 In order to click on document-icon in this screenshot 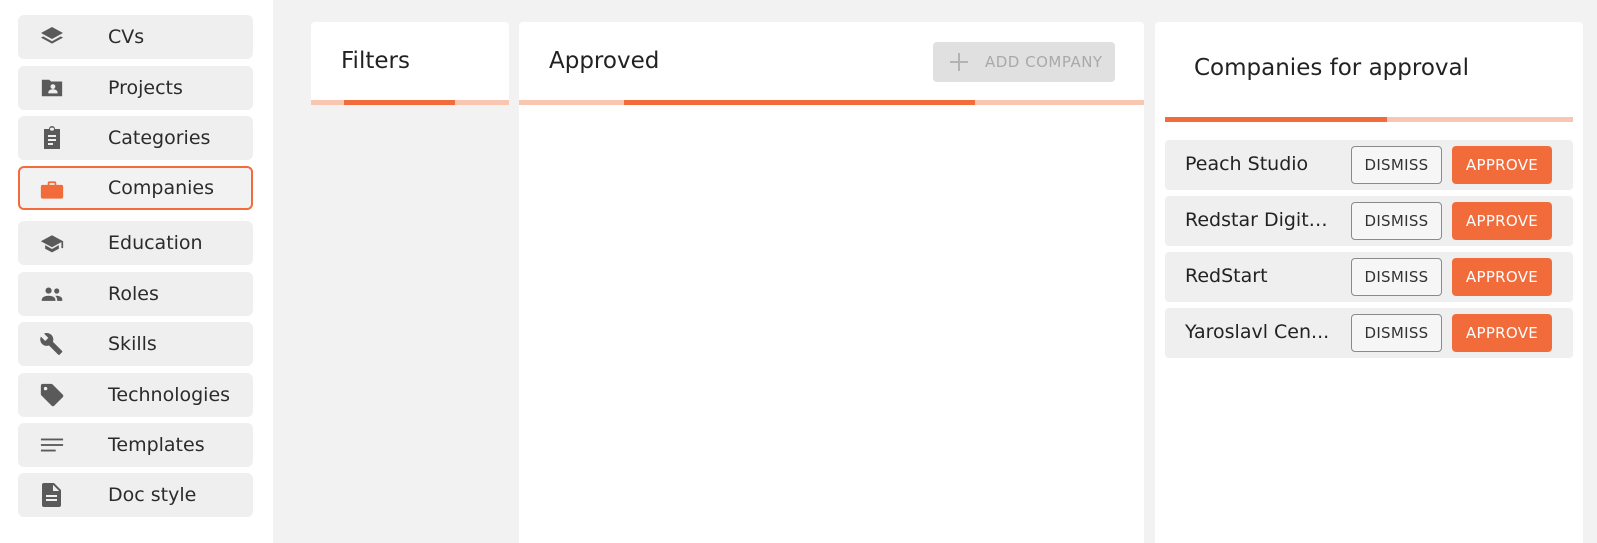, I will do `click(52, 495)`.